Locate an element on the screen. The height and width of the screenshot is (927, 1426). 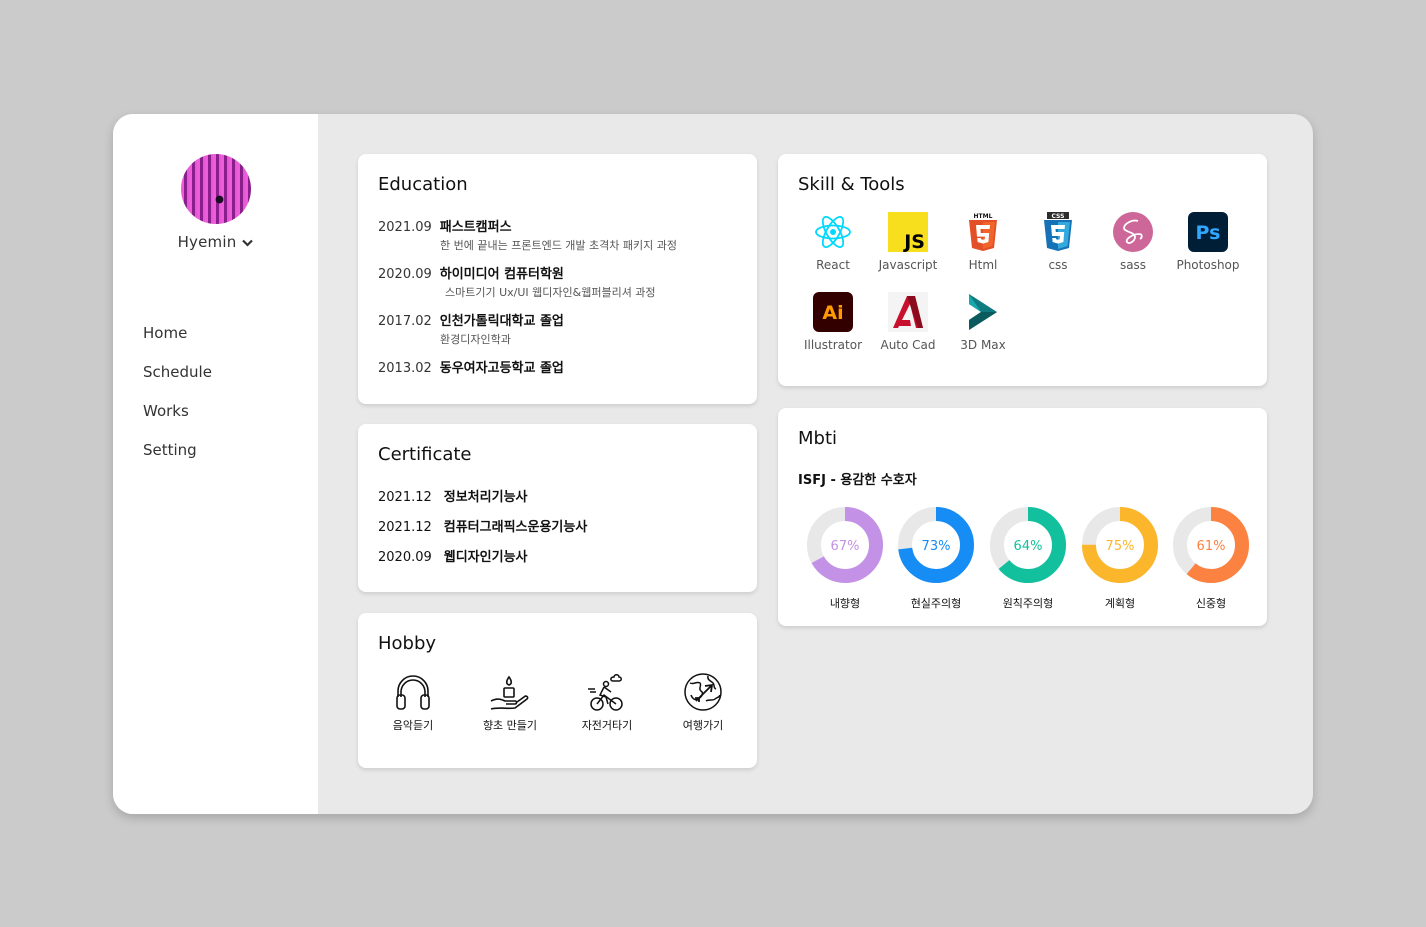
education-desc: 한 번에 끝내는 프론트엔드 개발 초격차 패키지 과정 is located at coordinates (558, 245).